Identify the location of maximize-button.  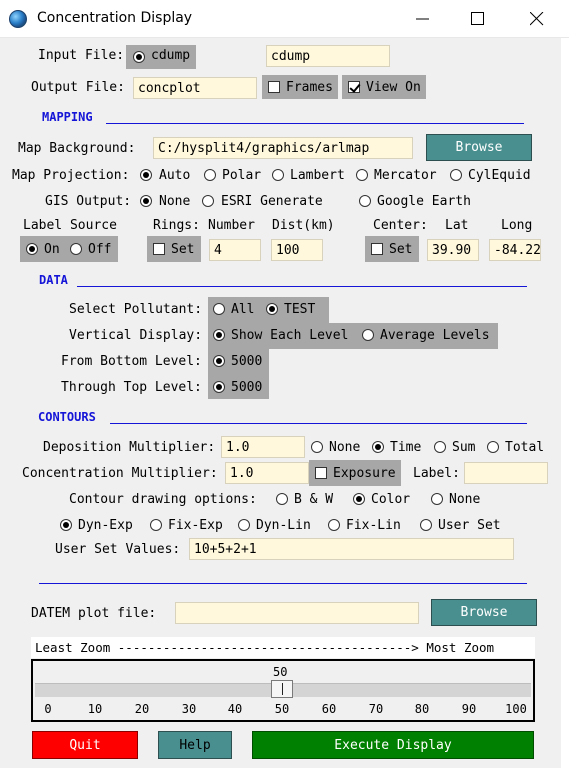
(478, 19).